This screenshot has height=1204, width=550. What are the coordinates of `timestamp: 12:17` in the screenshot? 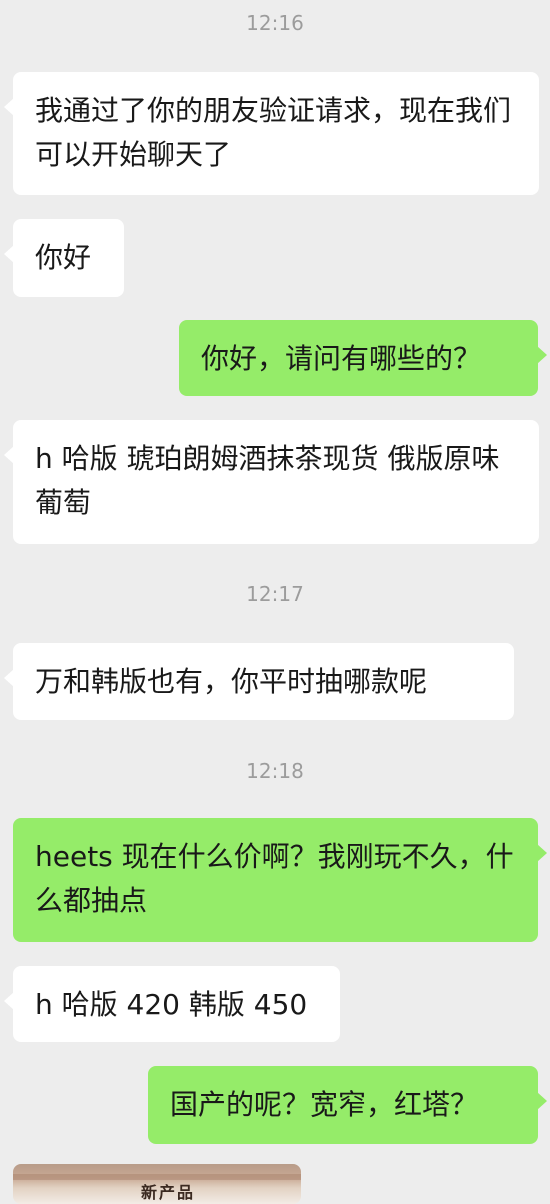 It's located at (275, 594).